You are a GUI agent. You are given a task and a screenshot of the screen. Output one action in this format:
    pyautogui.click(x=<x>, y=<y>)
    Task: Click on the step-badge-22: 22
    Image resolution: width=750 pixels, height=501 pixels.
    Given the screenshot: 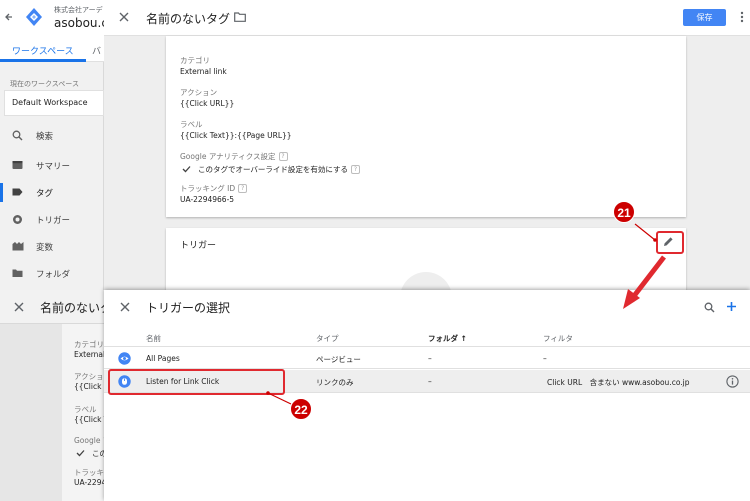 What is the action you would take?
    pyautogui.click(x=301, y=409)
    